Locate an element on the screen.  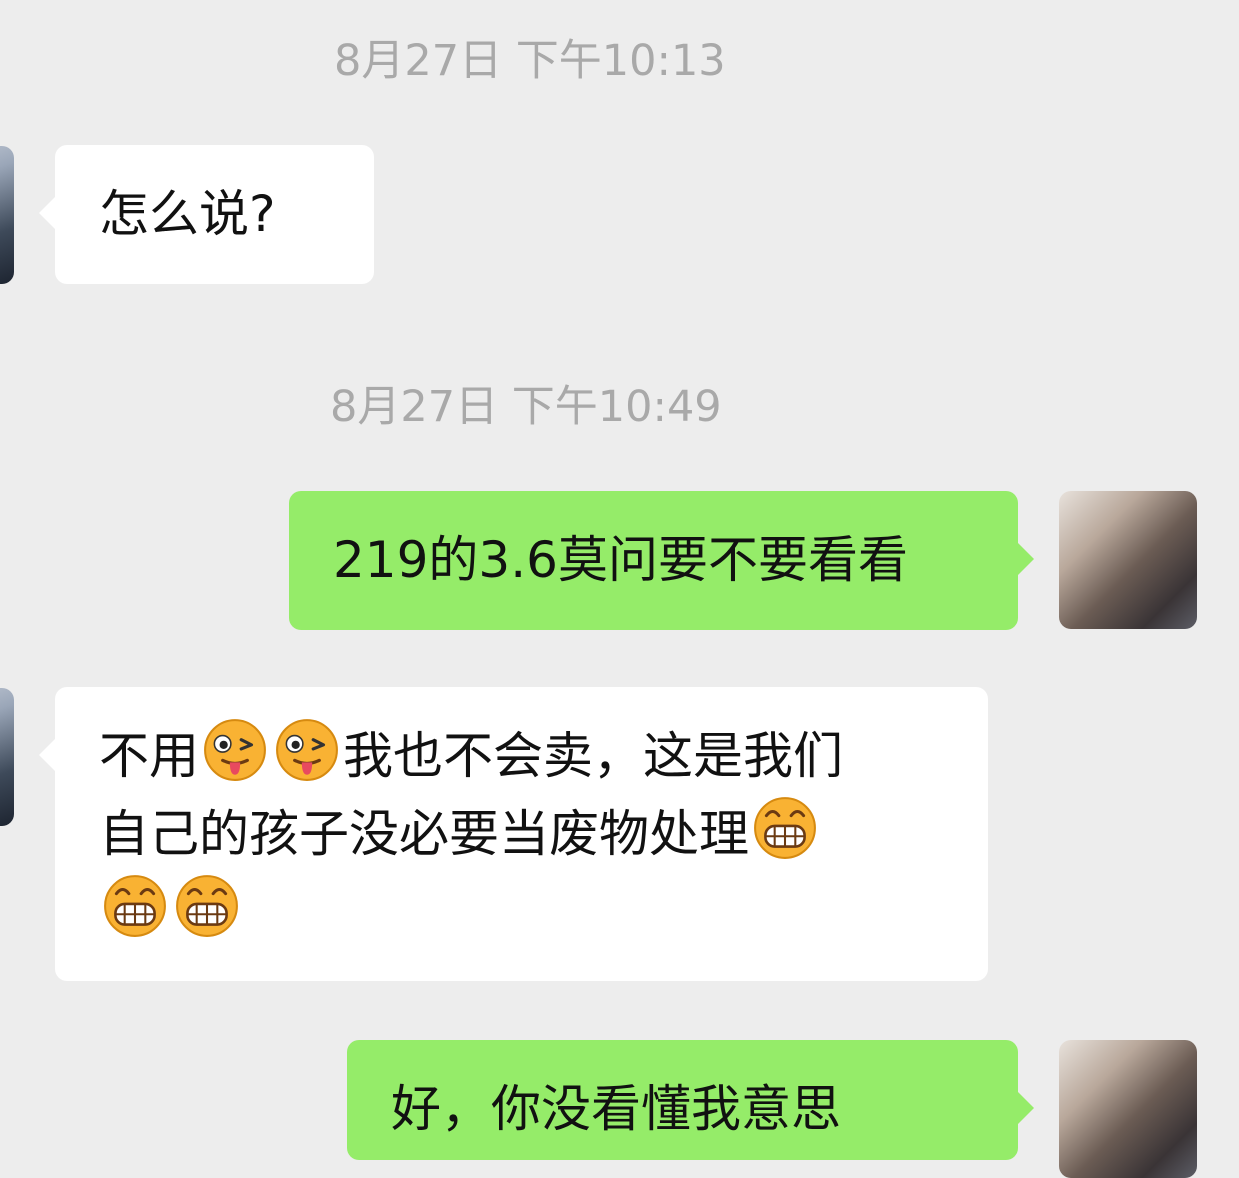
message-line is located at coordinates (521, 912).